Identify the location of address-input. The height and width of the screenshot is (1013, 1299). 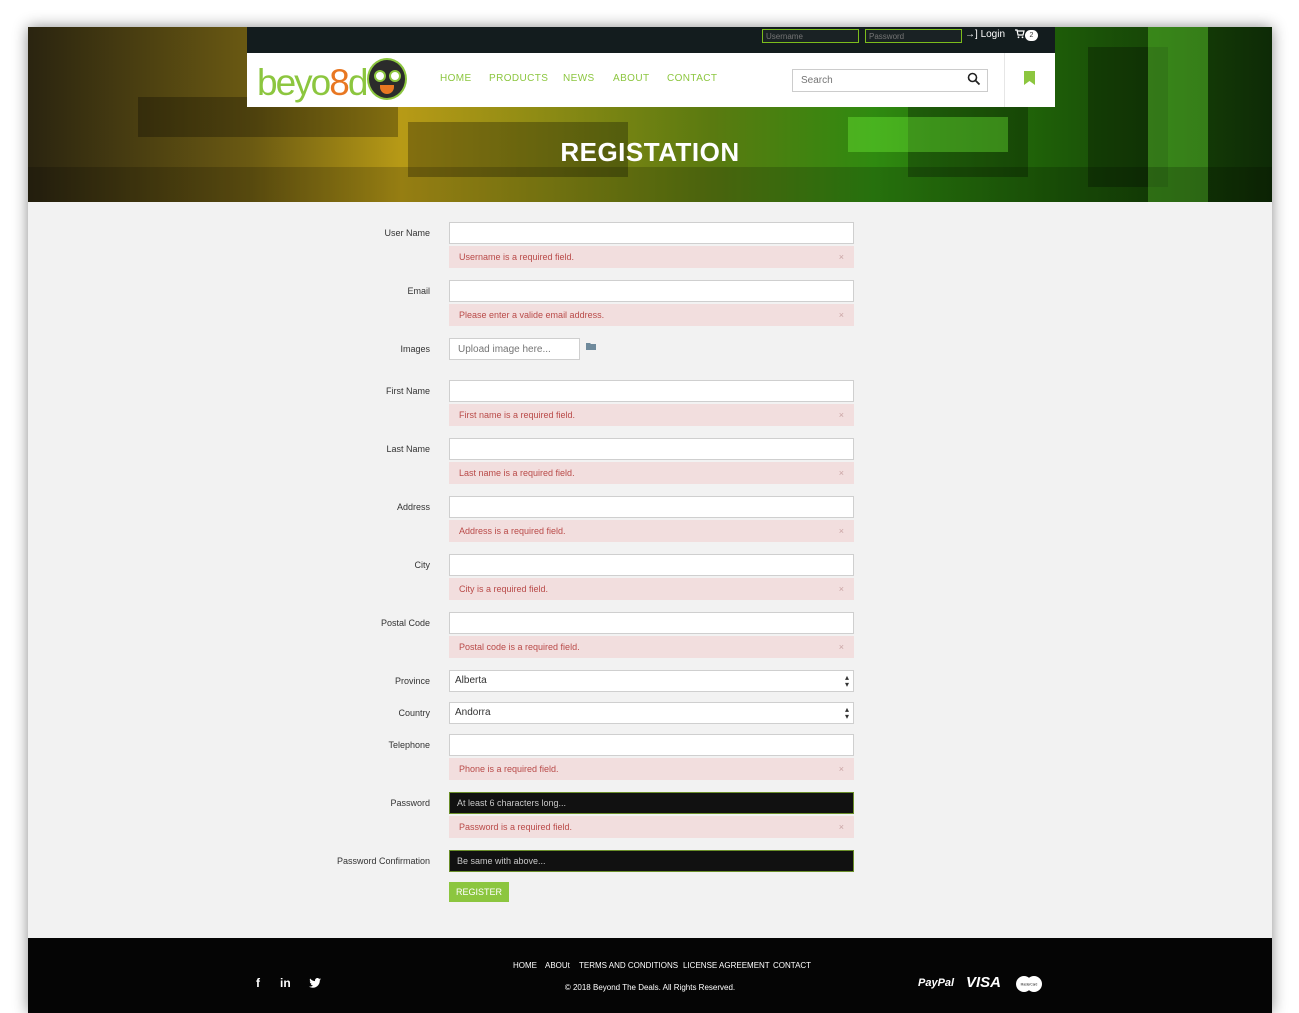
(651, 507).